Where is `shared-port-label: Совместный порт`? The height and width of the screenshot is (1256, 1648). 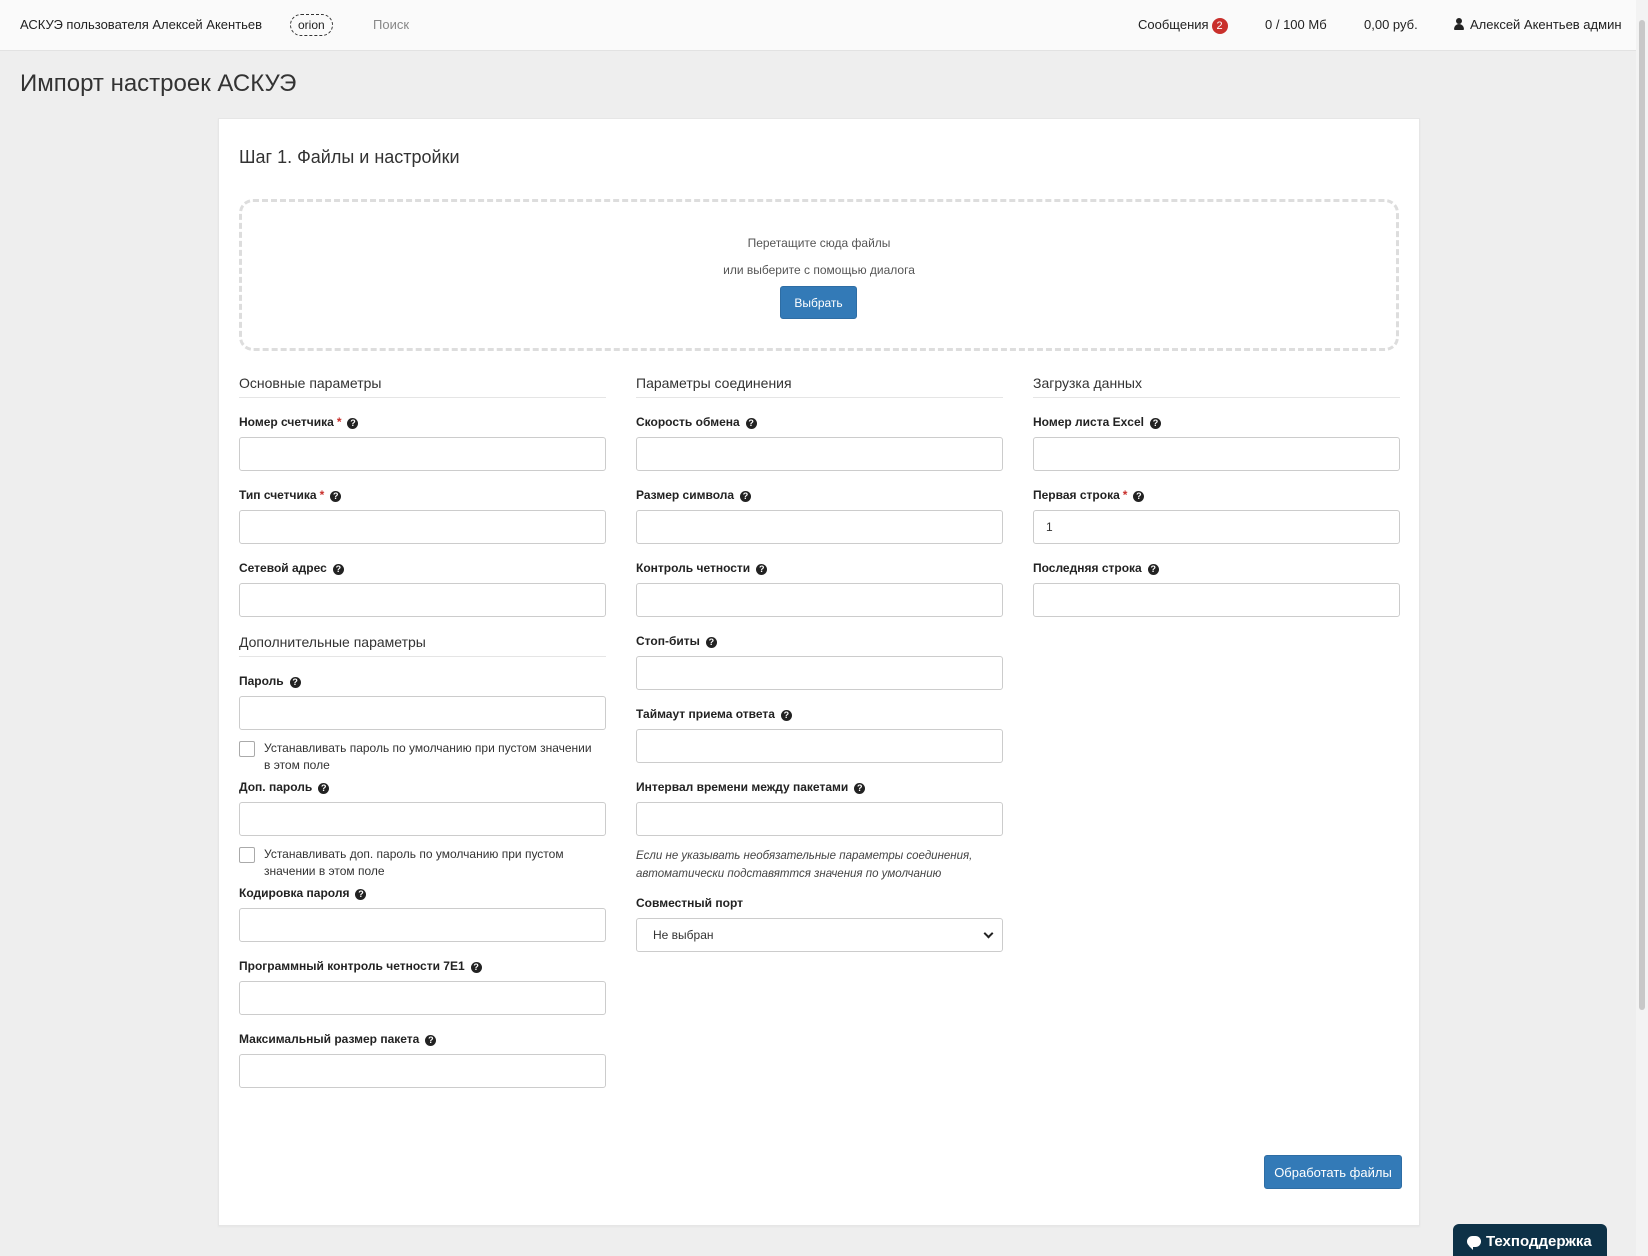
shared-port-label: Совместный порт is located at coordinates (689, 903).